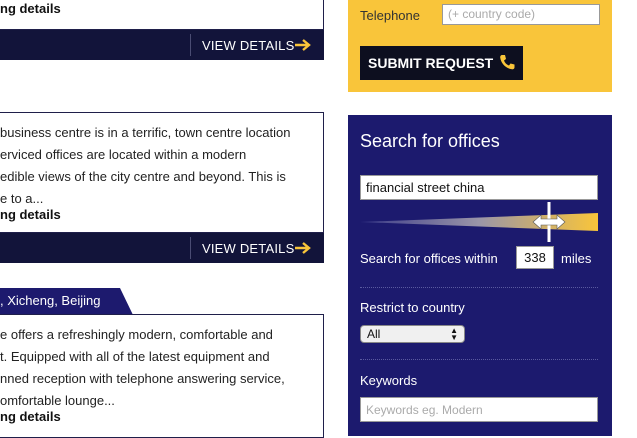 The image size is (637, 438). What do you see at coordinates (454, 334) in the screenshot?
I see `select-arrows-icon: ▲ ▼` at bounding box center [454, 334].